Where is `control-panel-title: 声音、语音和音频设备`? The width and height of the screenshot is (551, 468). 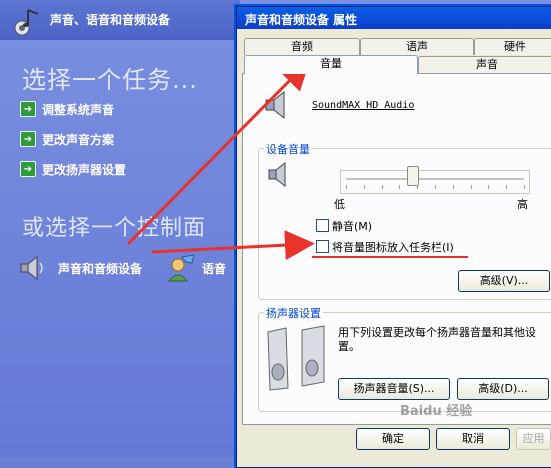 control-panel-title: 声音、语音和音频设备 is located at coordinates (110, 20).